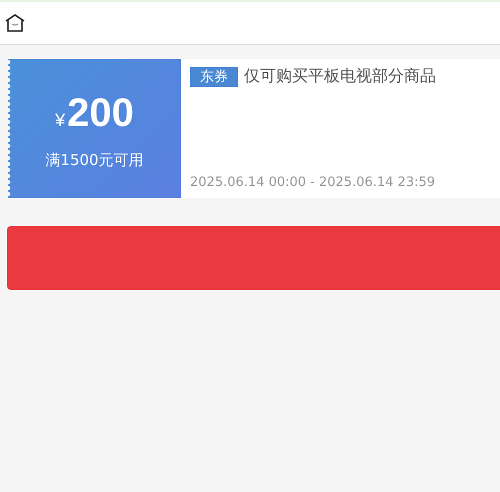  I want to click on coupon-title: 仅可购买平板电视部分商品, so click(340, 76).